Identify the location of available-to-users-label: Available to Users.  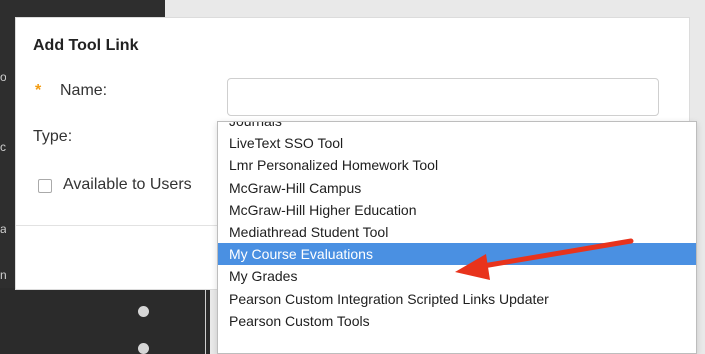
(127, 184).